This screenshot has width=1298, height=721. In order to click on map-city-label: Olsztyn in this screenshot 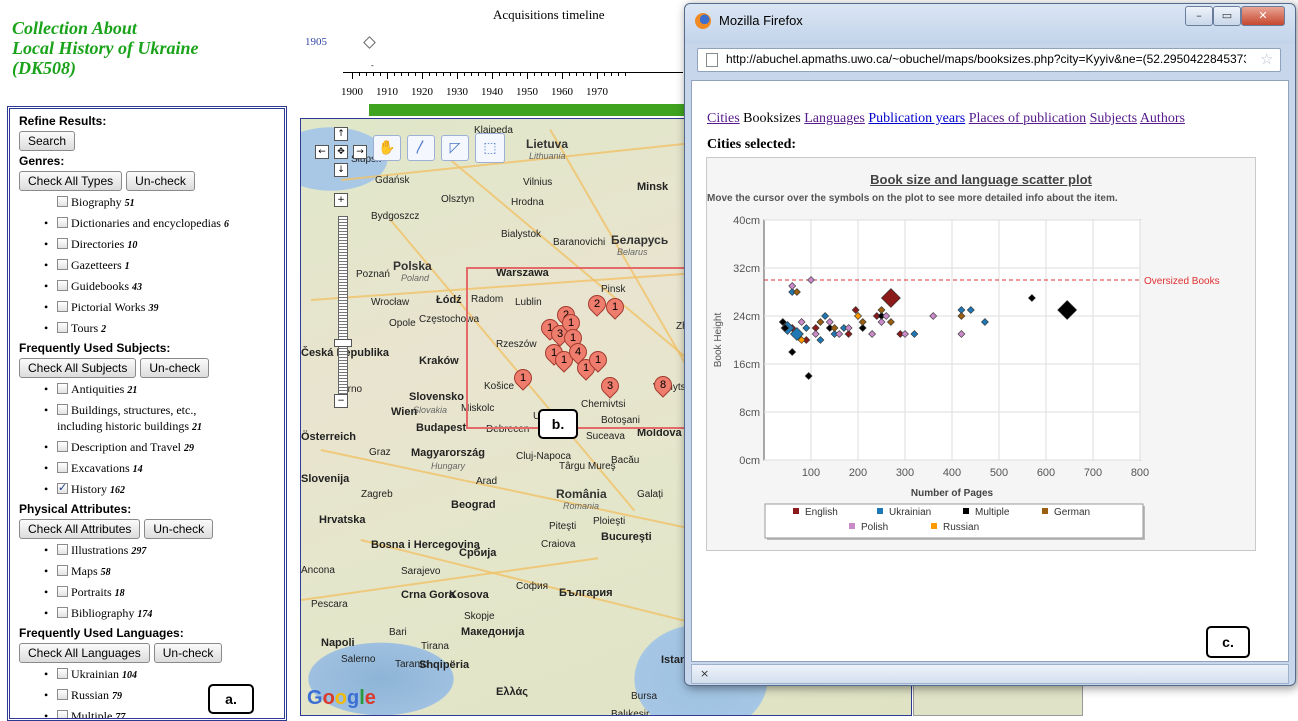, I will do `click(458, 199)`.